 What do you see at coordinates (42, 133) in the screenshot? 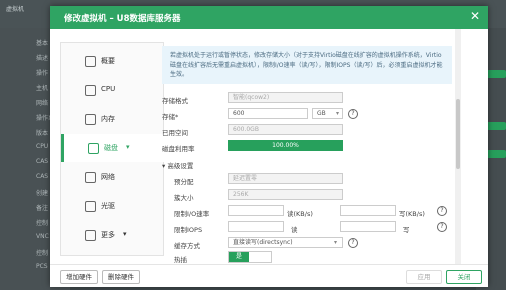
I see `background-label: 版本` at bounding box center [42, 133].